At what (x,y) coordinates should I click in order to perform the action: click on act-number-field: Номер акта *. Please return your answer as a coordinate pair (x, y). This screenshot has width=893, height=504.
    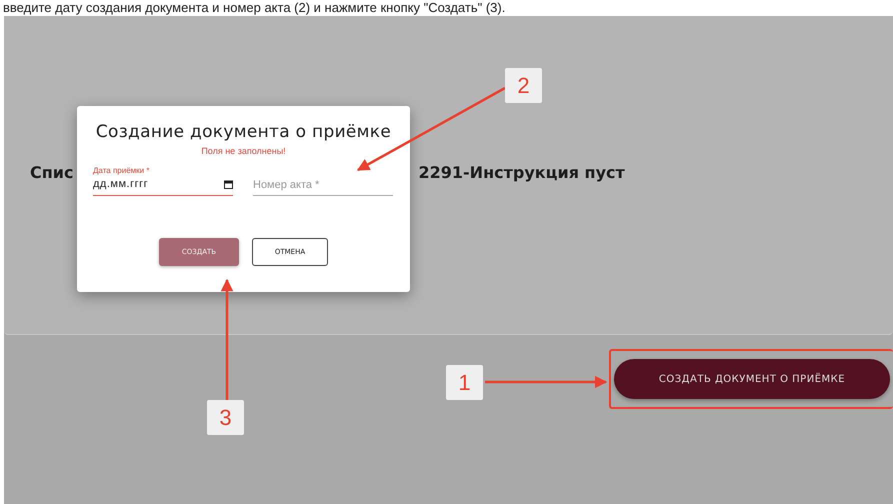
    Looking at the image, I should click on (323, 187).